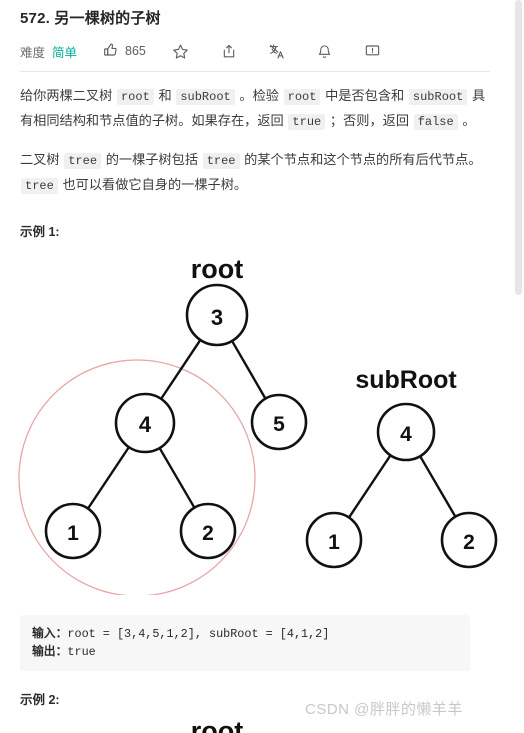  What do you see at coordinates (259, 95) in the screenshot?
I see `desc-text: 。检验` at bounding box center [259, 95].